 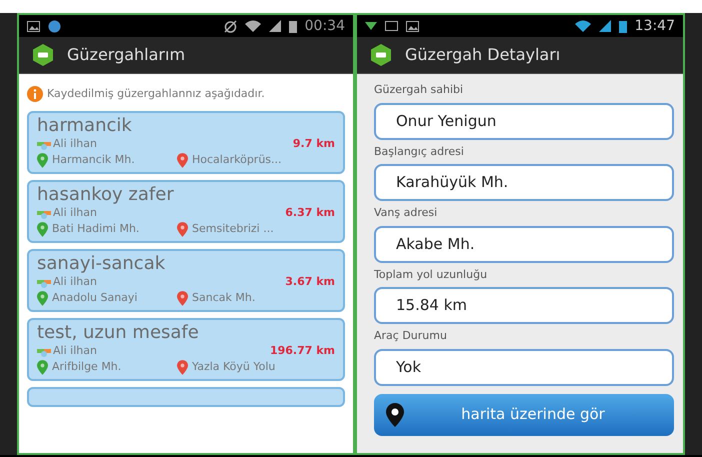 I want to click on start-address: Anadolu Sanayi, so click(x=95, y=298).